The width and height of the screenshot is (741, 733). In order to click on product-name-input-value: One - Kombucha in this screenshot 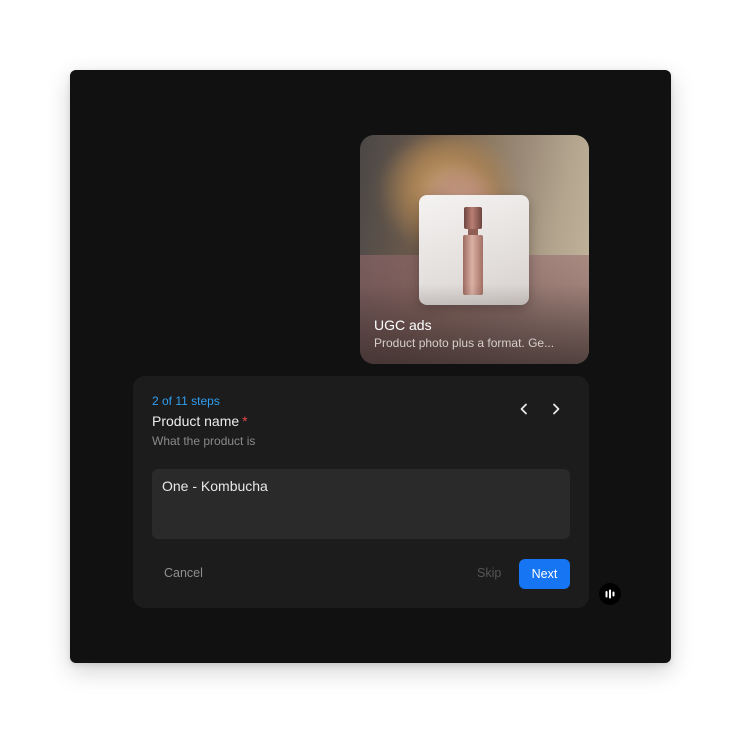, I will do `click(215, 486)`.